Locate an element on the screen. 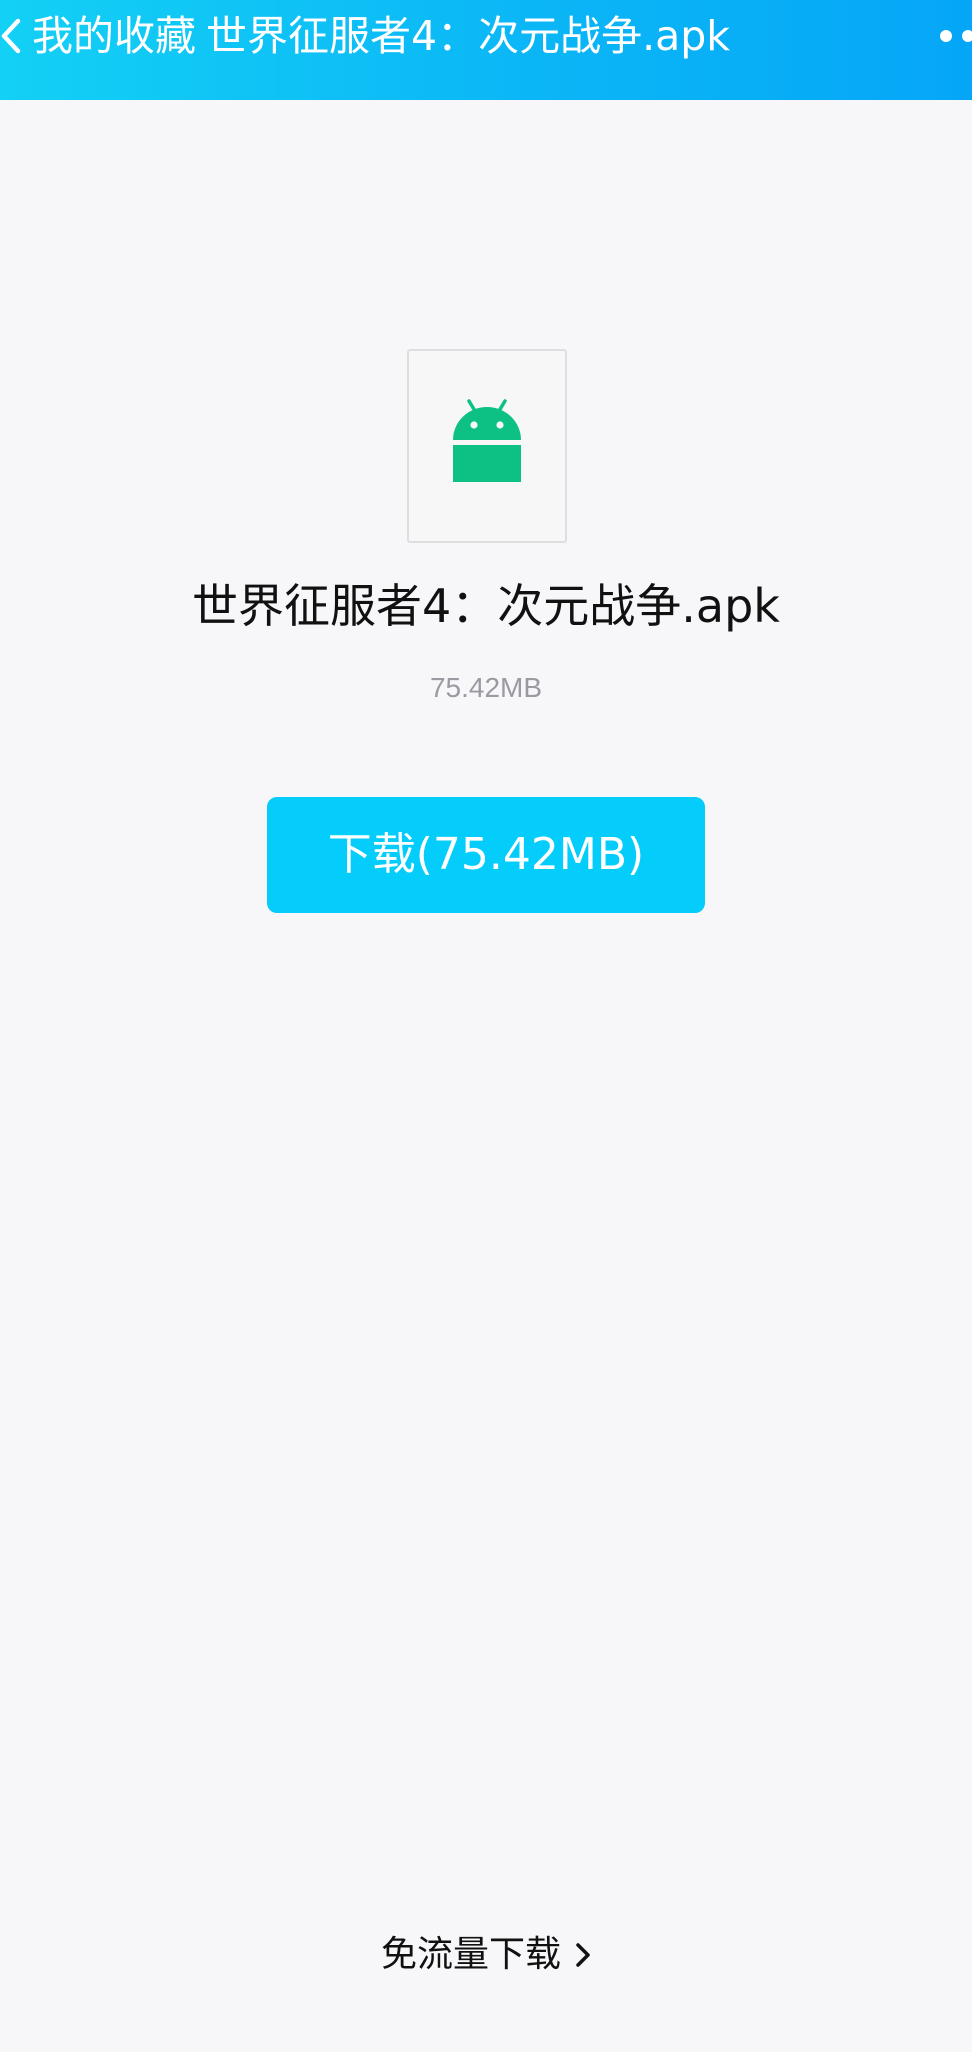 The width and height of the screenshot is (972, 2052). file-icon-box is located at coordinates (487, 446).